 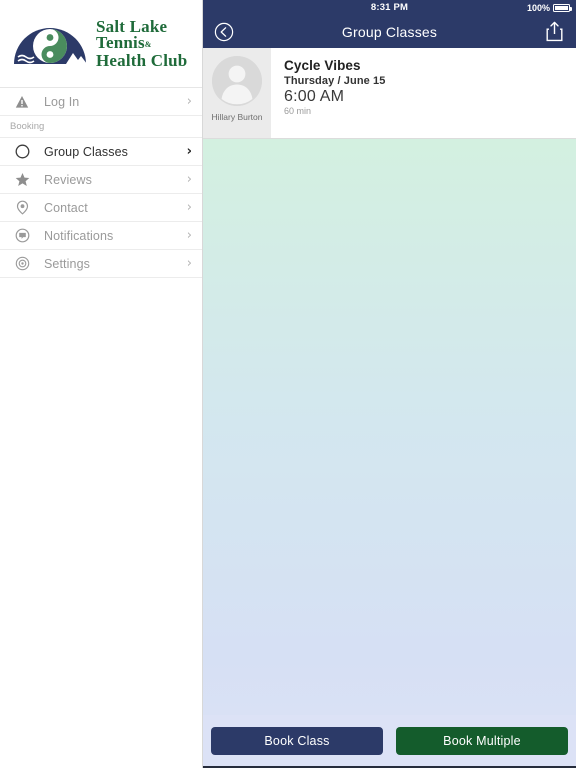 What do you see at coordinates (67, 263) in the screenshot?
I see `sidebar-item-label: Settings` at bounding box center [67, 263].